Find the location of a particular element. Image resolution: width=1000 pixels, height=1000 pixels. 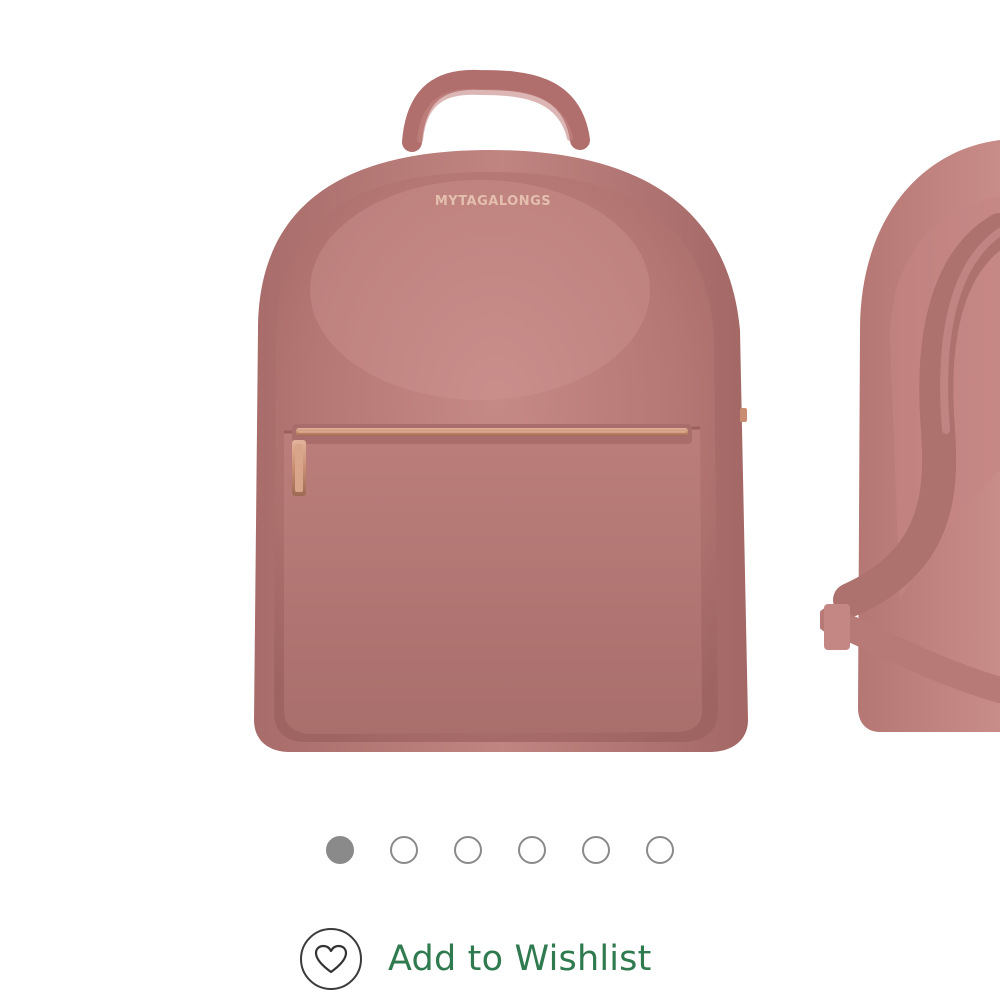

heart-outline-icon is located at coordinates (331, 959).